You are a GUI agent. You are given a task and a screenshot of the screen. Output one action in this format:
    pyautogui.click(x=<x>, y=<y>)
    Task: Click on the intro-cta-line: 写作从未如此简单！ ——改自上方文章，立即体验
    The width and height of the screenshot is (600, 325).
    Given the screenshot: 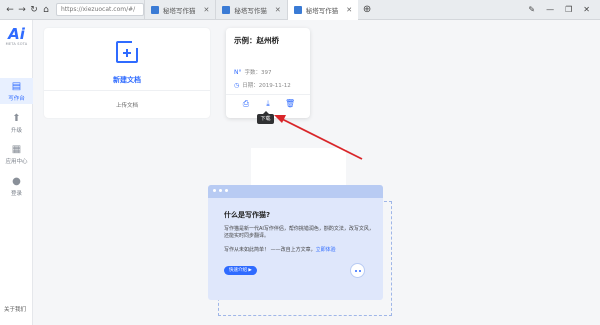 What is the action you would take?
    pyautogui.click(x=299, y=250)
    